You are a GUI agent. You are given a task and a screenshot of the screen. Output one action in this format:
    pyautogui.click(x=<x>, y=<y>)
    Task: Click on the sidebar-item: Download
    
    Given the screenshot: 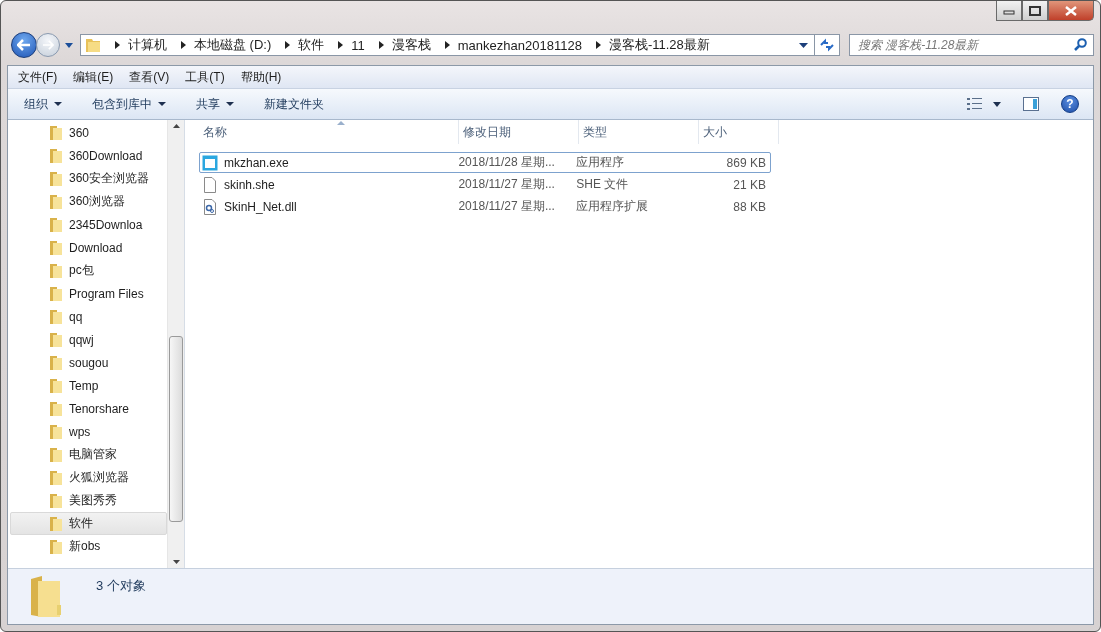 What is the action you would take?
    pyautogui.click(x=88, y=247)
    